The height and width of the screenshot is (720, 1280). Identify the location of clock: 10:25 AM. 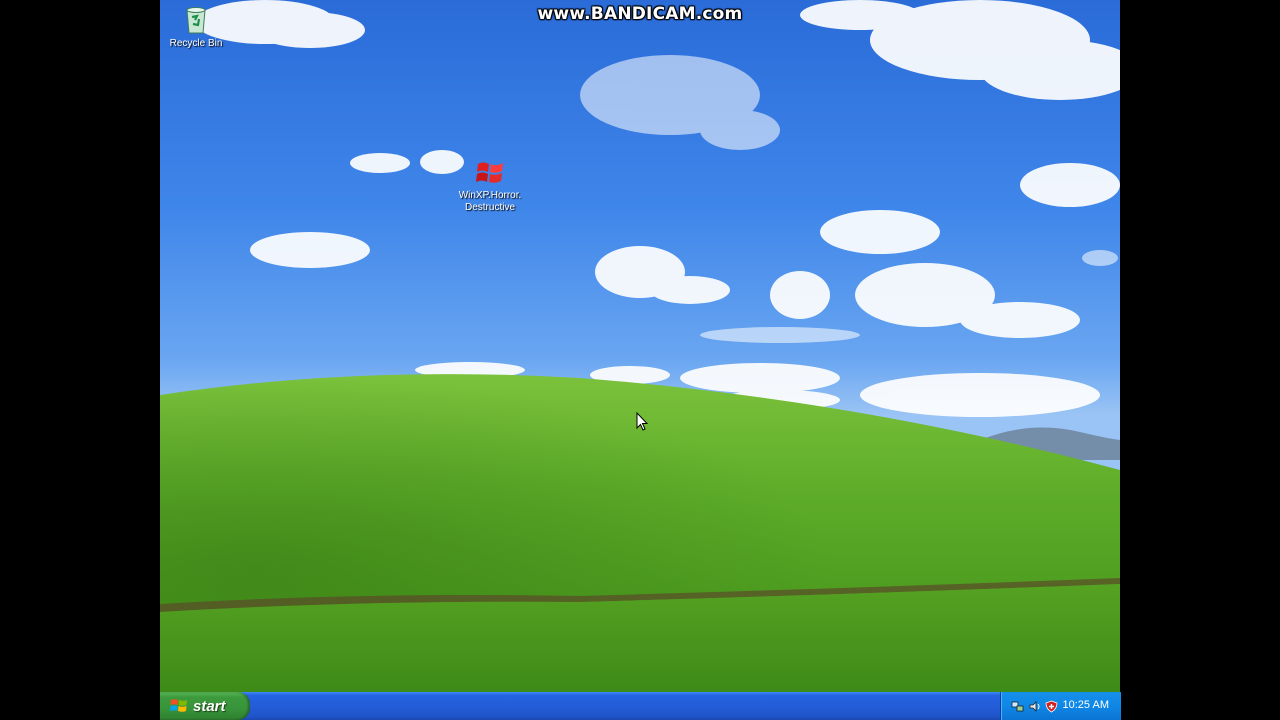
(1086, 705).